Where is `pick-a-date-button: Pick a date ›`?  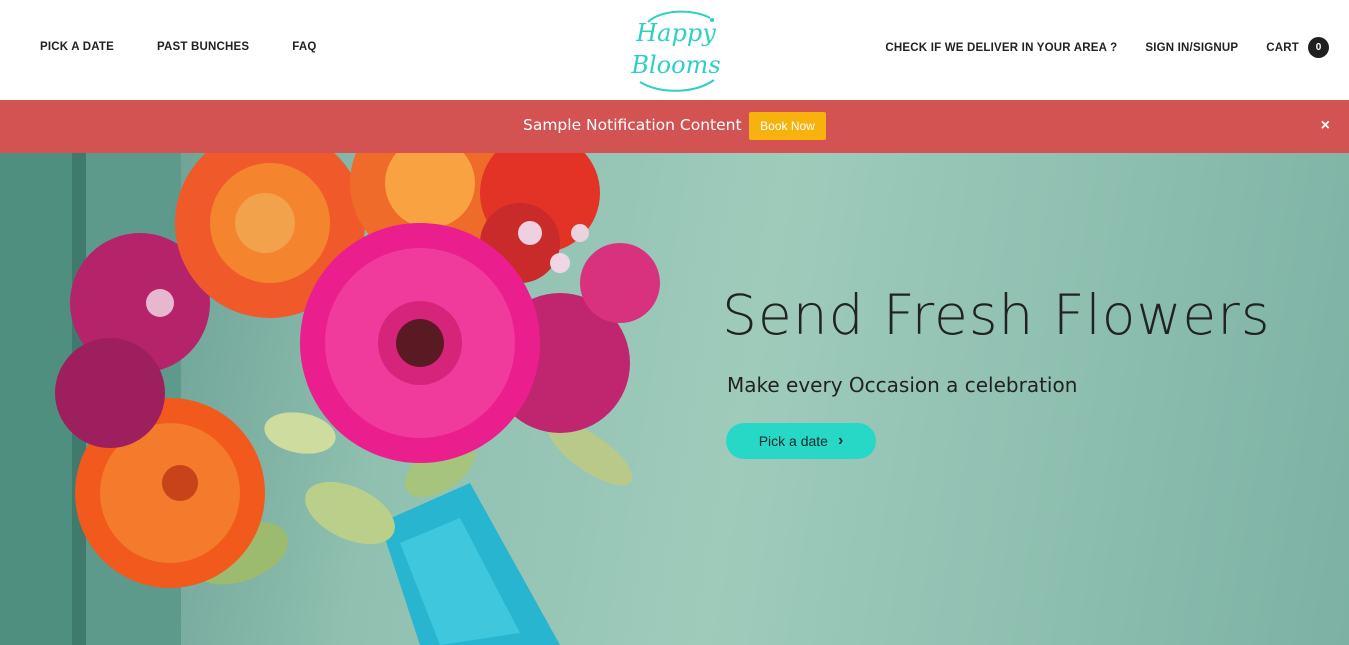
pick-a-date-button: Pick a date › is located at coordinates (801, 441).